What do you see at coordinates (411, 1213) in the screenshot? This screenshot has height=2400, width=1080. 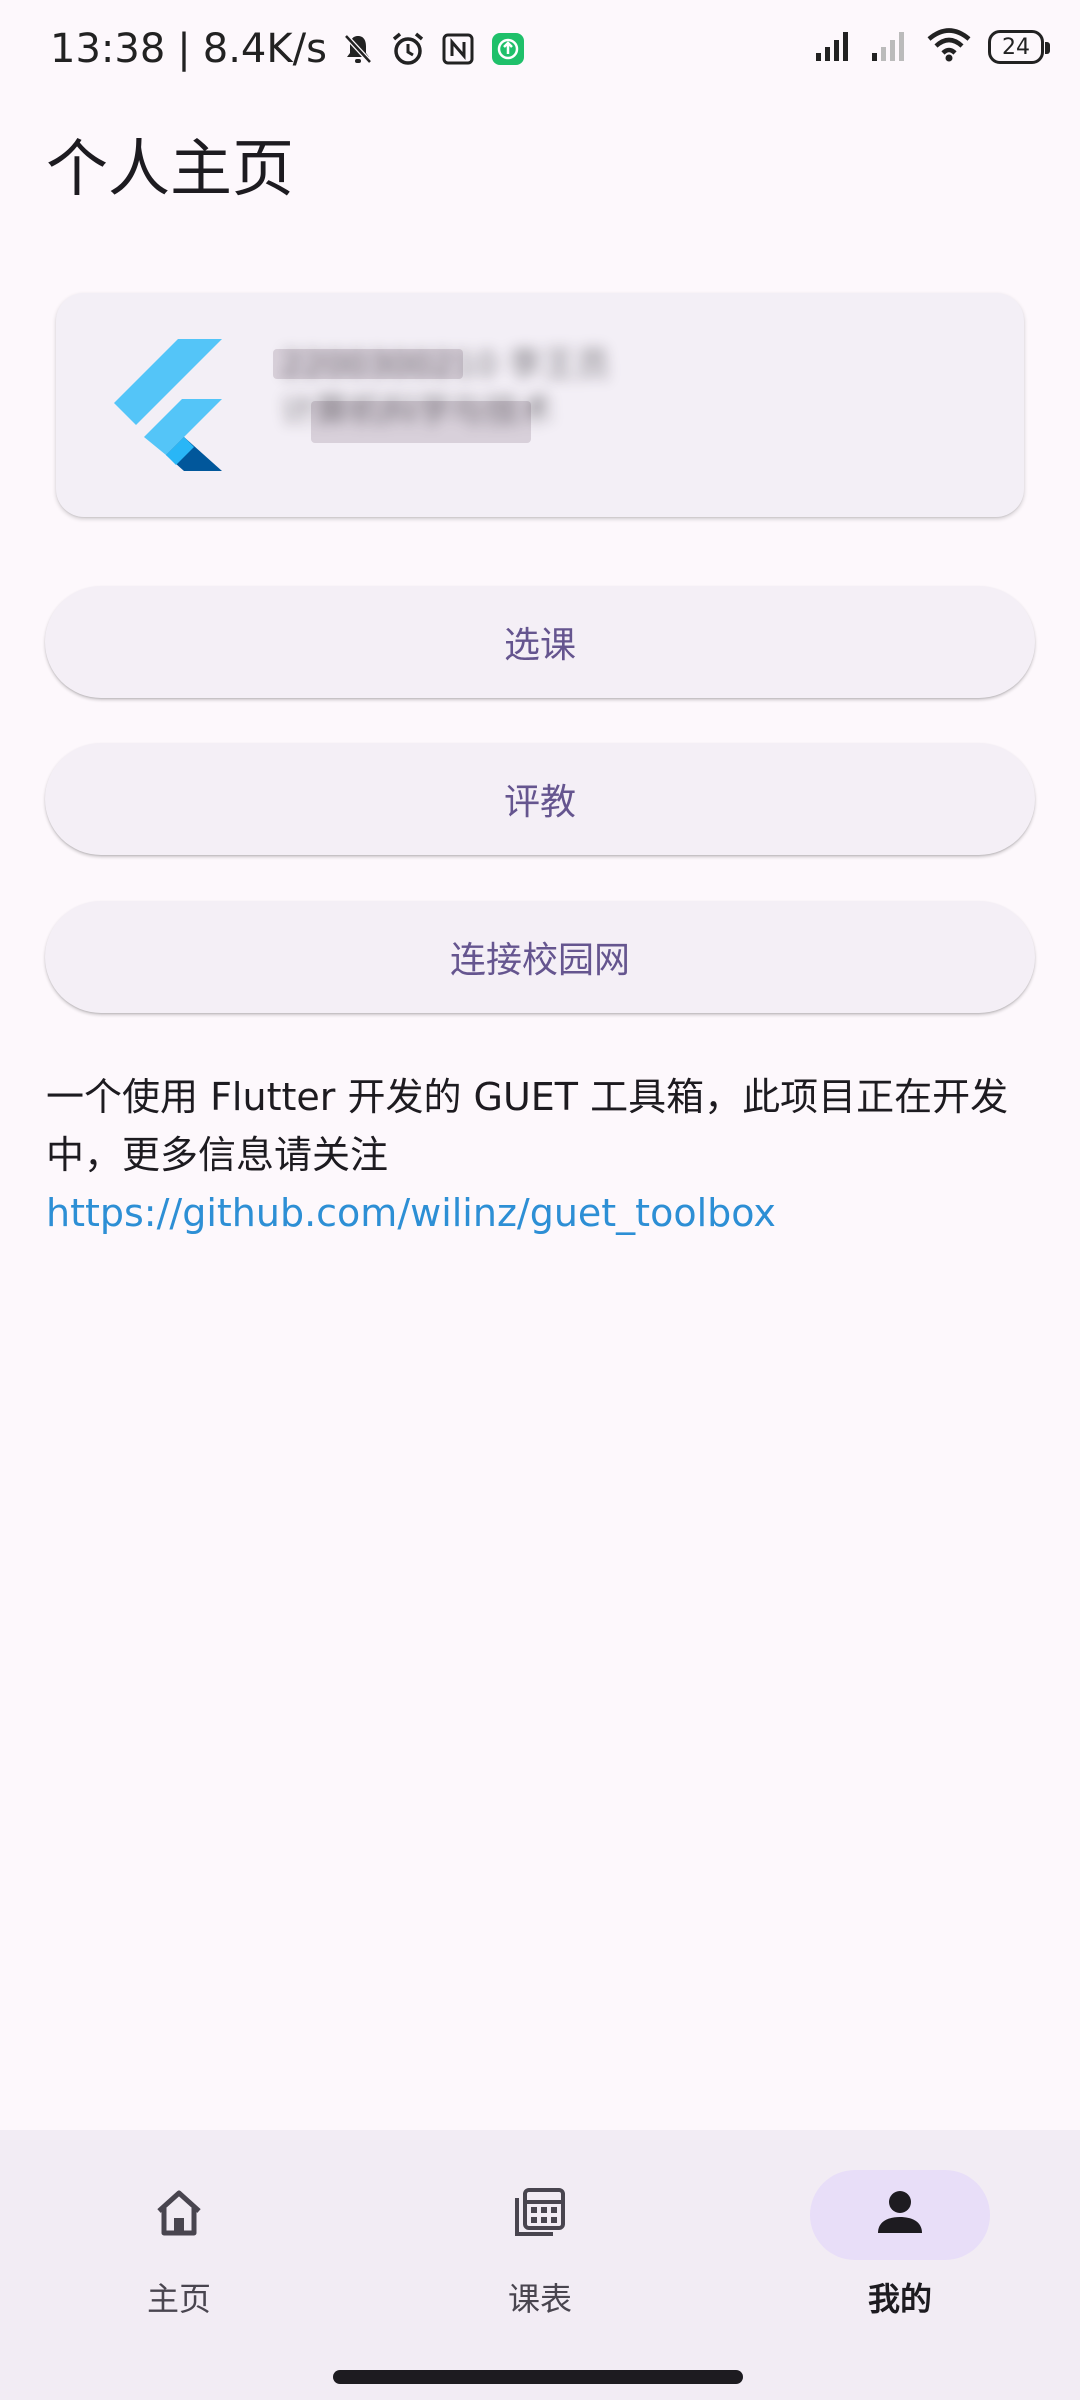 I see `github-link: https://github.com/wilinz/guet_toolbox` at bounding box center [411, 1213].